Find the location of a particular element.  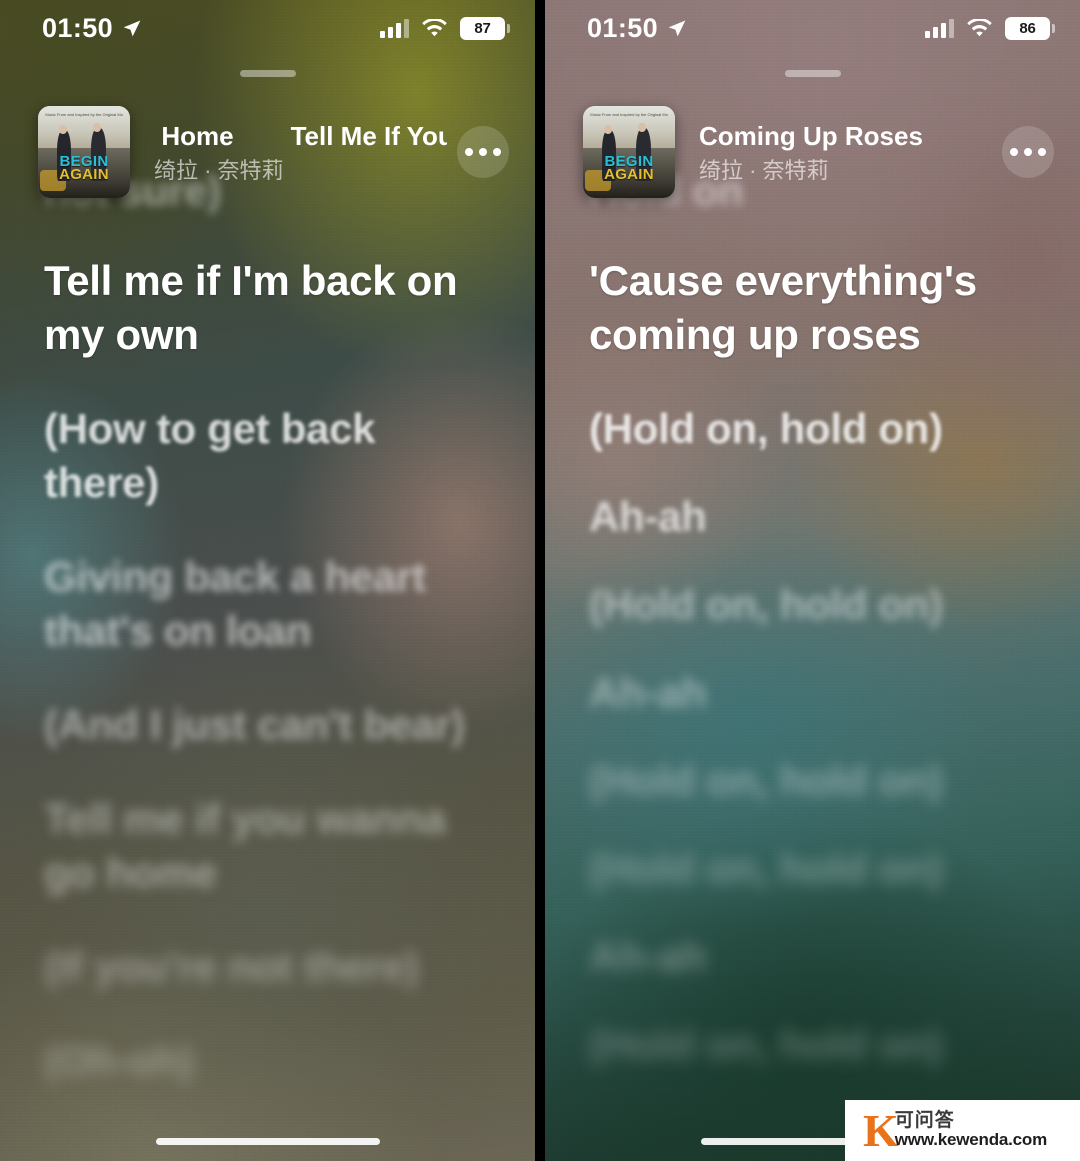

track-title: Coming Up Roses is located at coordinates (811, 136).